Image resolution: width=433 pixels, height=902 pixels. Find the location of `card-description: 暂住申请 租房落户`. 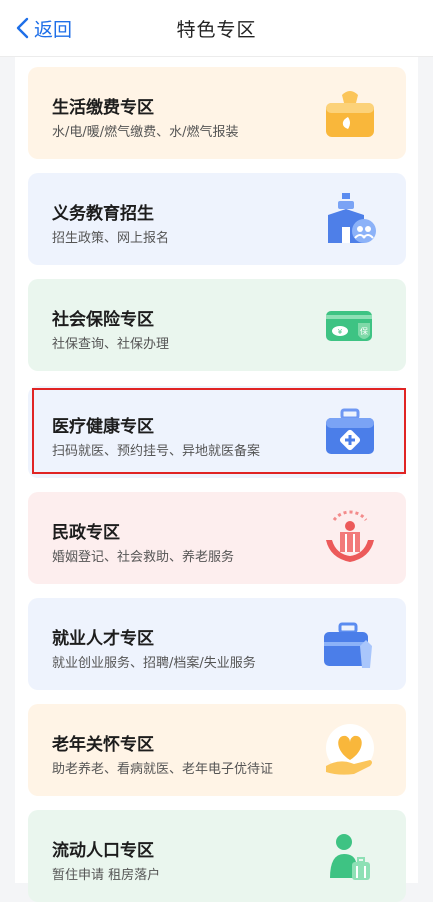

card-description: 暂住申请 租房落户 is located at coordinates (106, 875).